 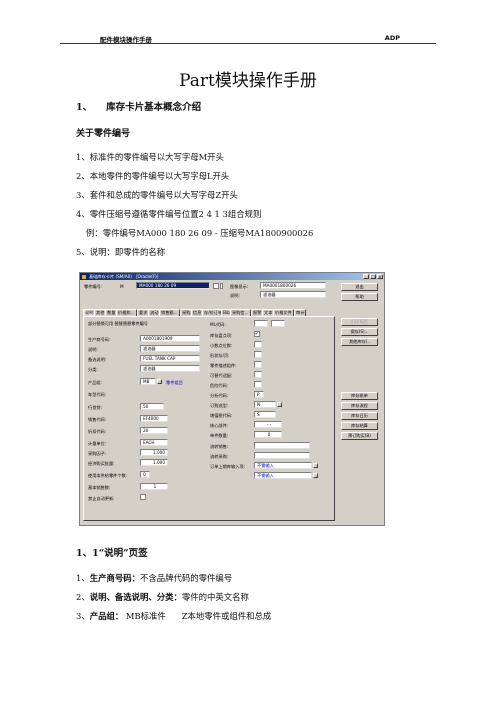 I want to click on rule-line: 2、本地零件的零件编号以大写字母L开头, so click(x=153, y=176).